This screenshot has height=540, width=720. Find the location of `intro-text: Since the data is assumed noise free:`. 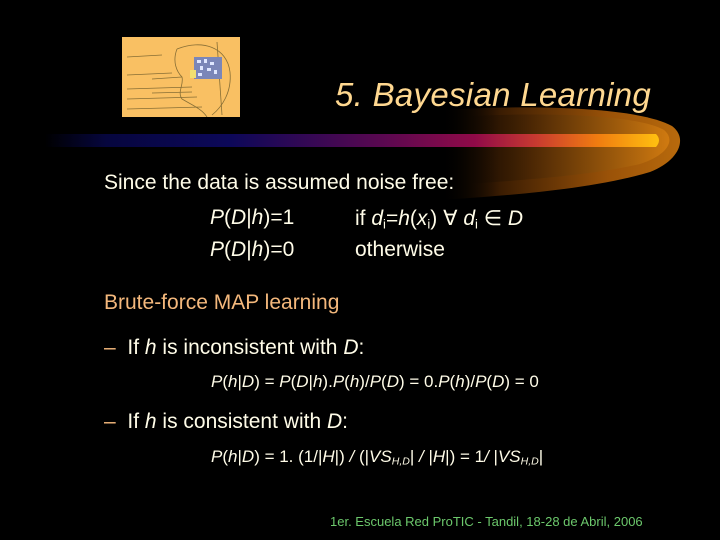

intro-text: Since the data is assumed noise free: is located at coordinates (279, 182).